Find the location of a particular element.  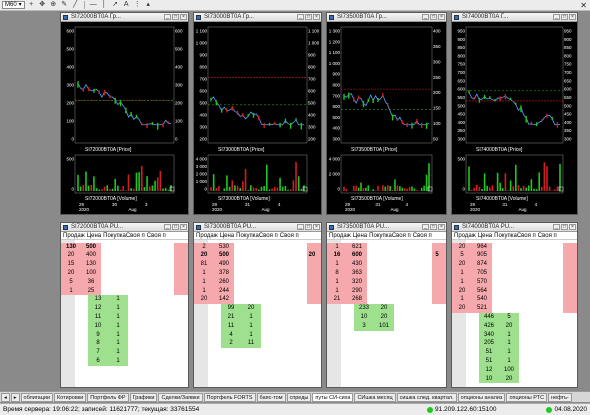

ask-row: 2 530 is located at coordinates (214, 247).